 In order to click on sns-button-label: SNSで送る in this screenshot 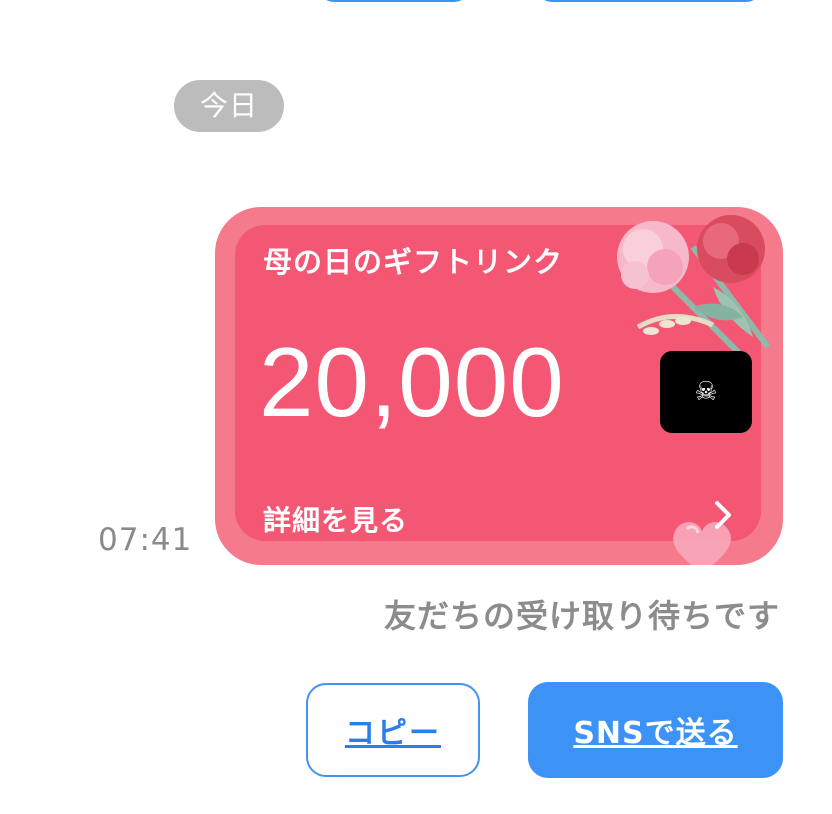, I will do `click(655, 733)`.